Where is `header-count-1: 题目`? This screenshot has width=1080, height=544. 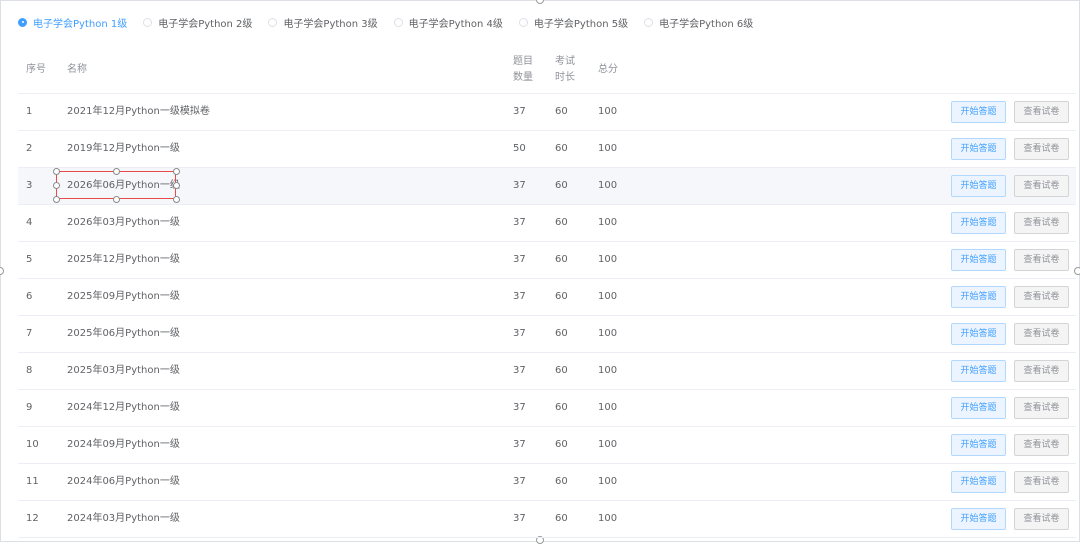
header-count-1: 题目 is located at coordinates (523, 61).